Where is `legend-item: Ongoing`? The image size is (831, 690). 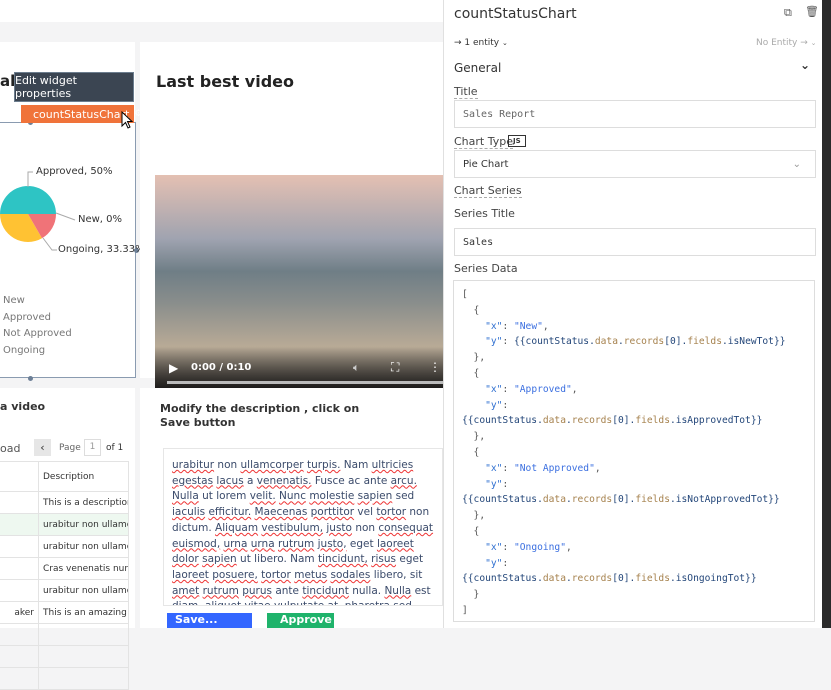 legend-item: Ongoing is located at coordinates (37, 351).